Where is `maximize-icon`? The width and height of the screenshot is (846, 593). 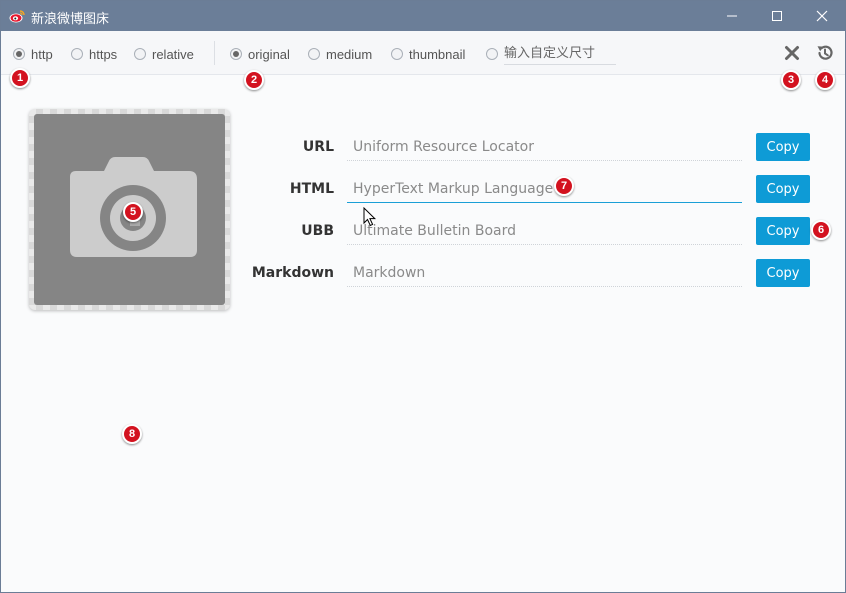
maximize-icon is located at coordinates (777, 16).